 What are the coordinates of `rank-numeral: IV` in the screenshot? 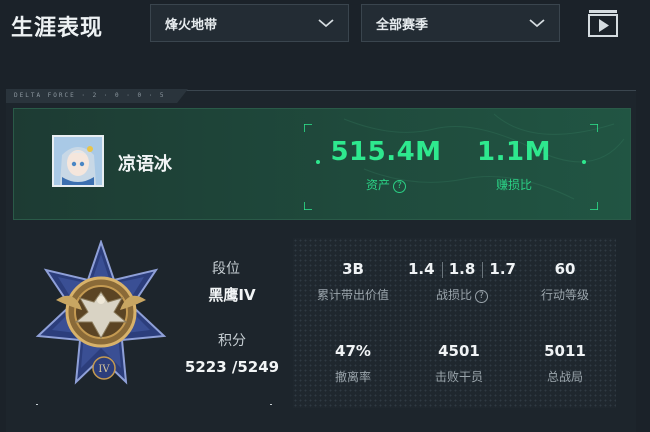 It's located at (104, 369).